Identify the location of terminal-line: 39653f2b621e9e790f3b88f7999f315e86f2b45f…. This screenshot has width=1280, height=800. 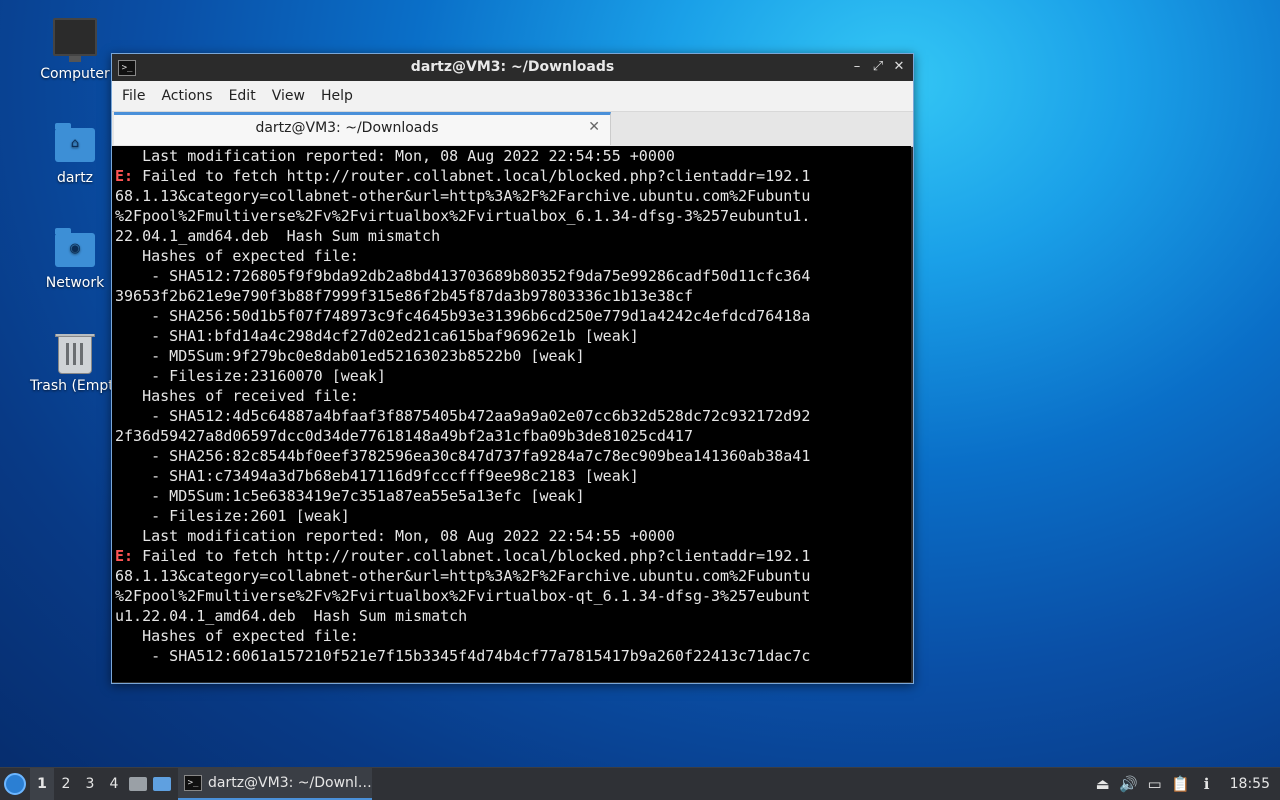
(513, 296).